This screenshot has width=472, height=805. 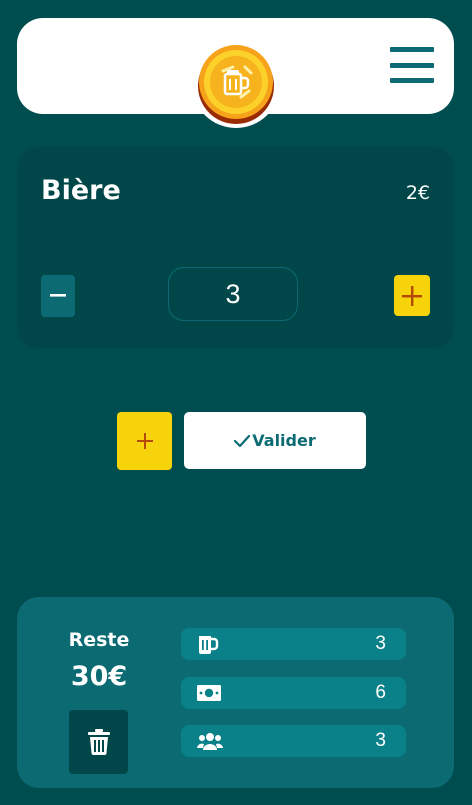 I want to click on increment-button, so click(x=412, y=295).